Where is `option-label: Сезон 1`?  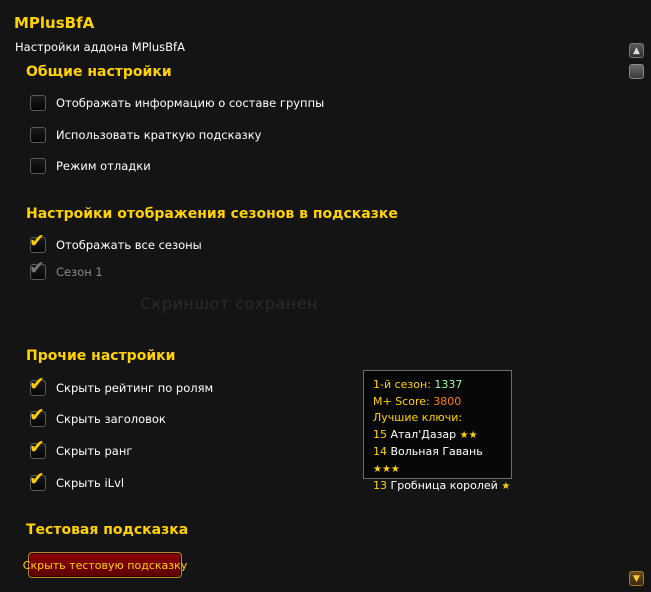 option-label: Сезон 1 is located at coordinates (79, 272).